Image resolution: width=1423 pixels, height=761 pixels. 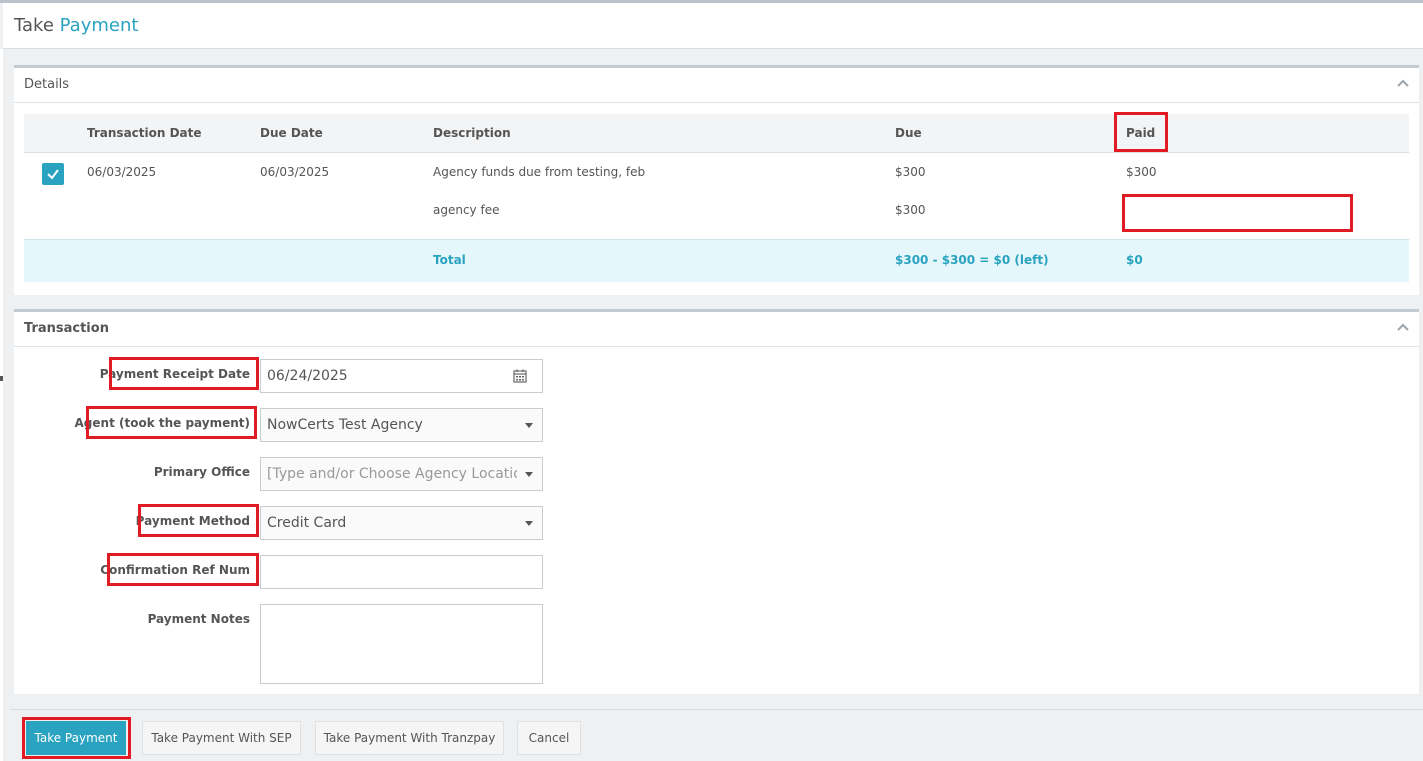 I want to click on confirmation-ref-highlight, so click(x=183, y=569).